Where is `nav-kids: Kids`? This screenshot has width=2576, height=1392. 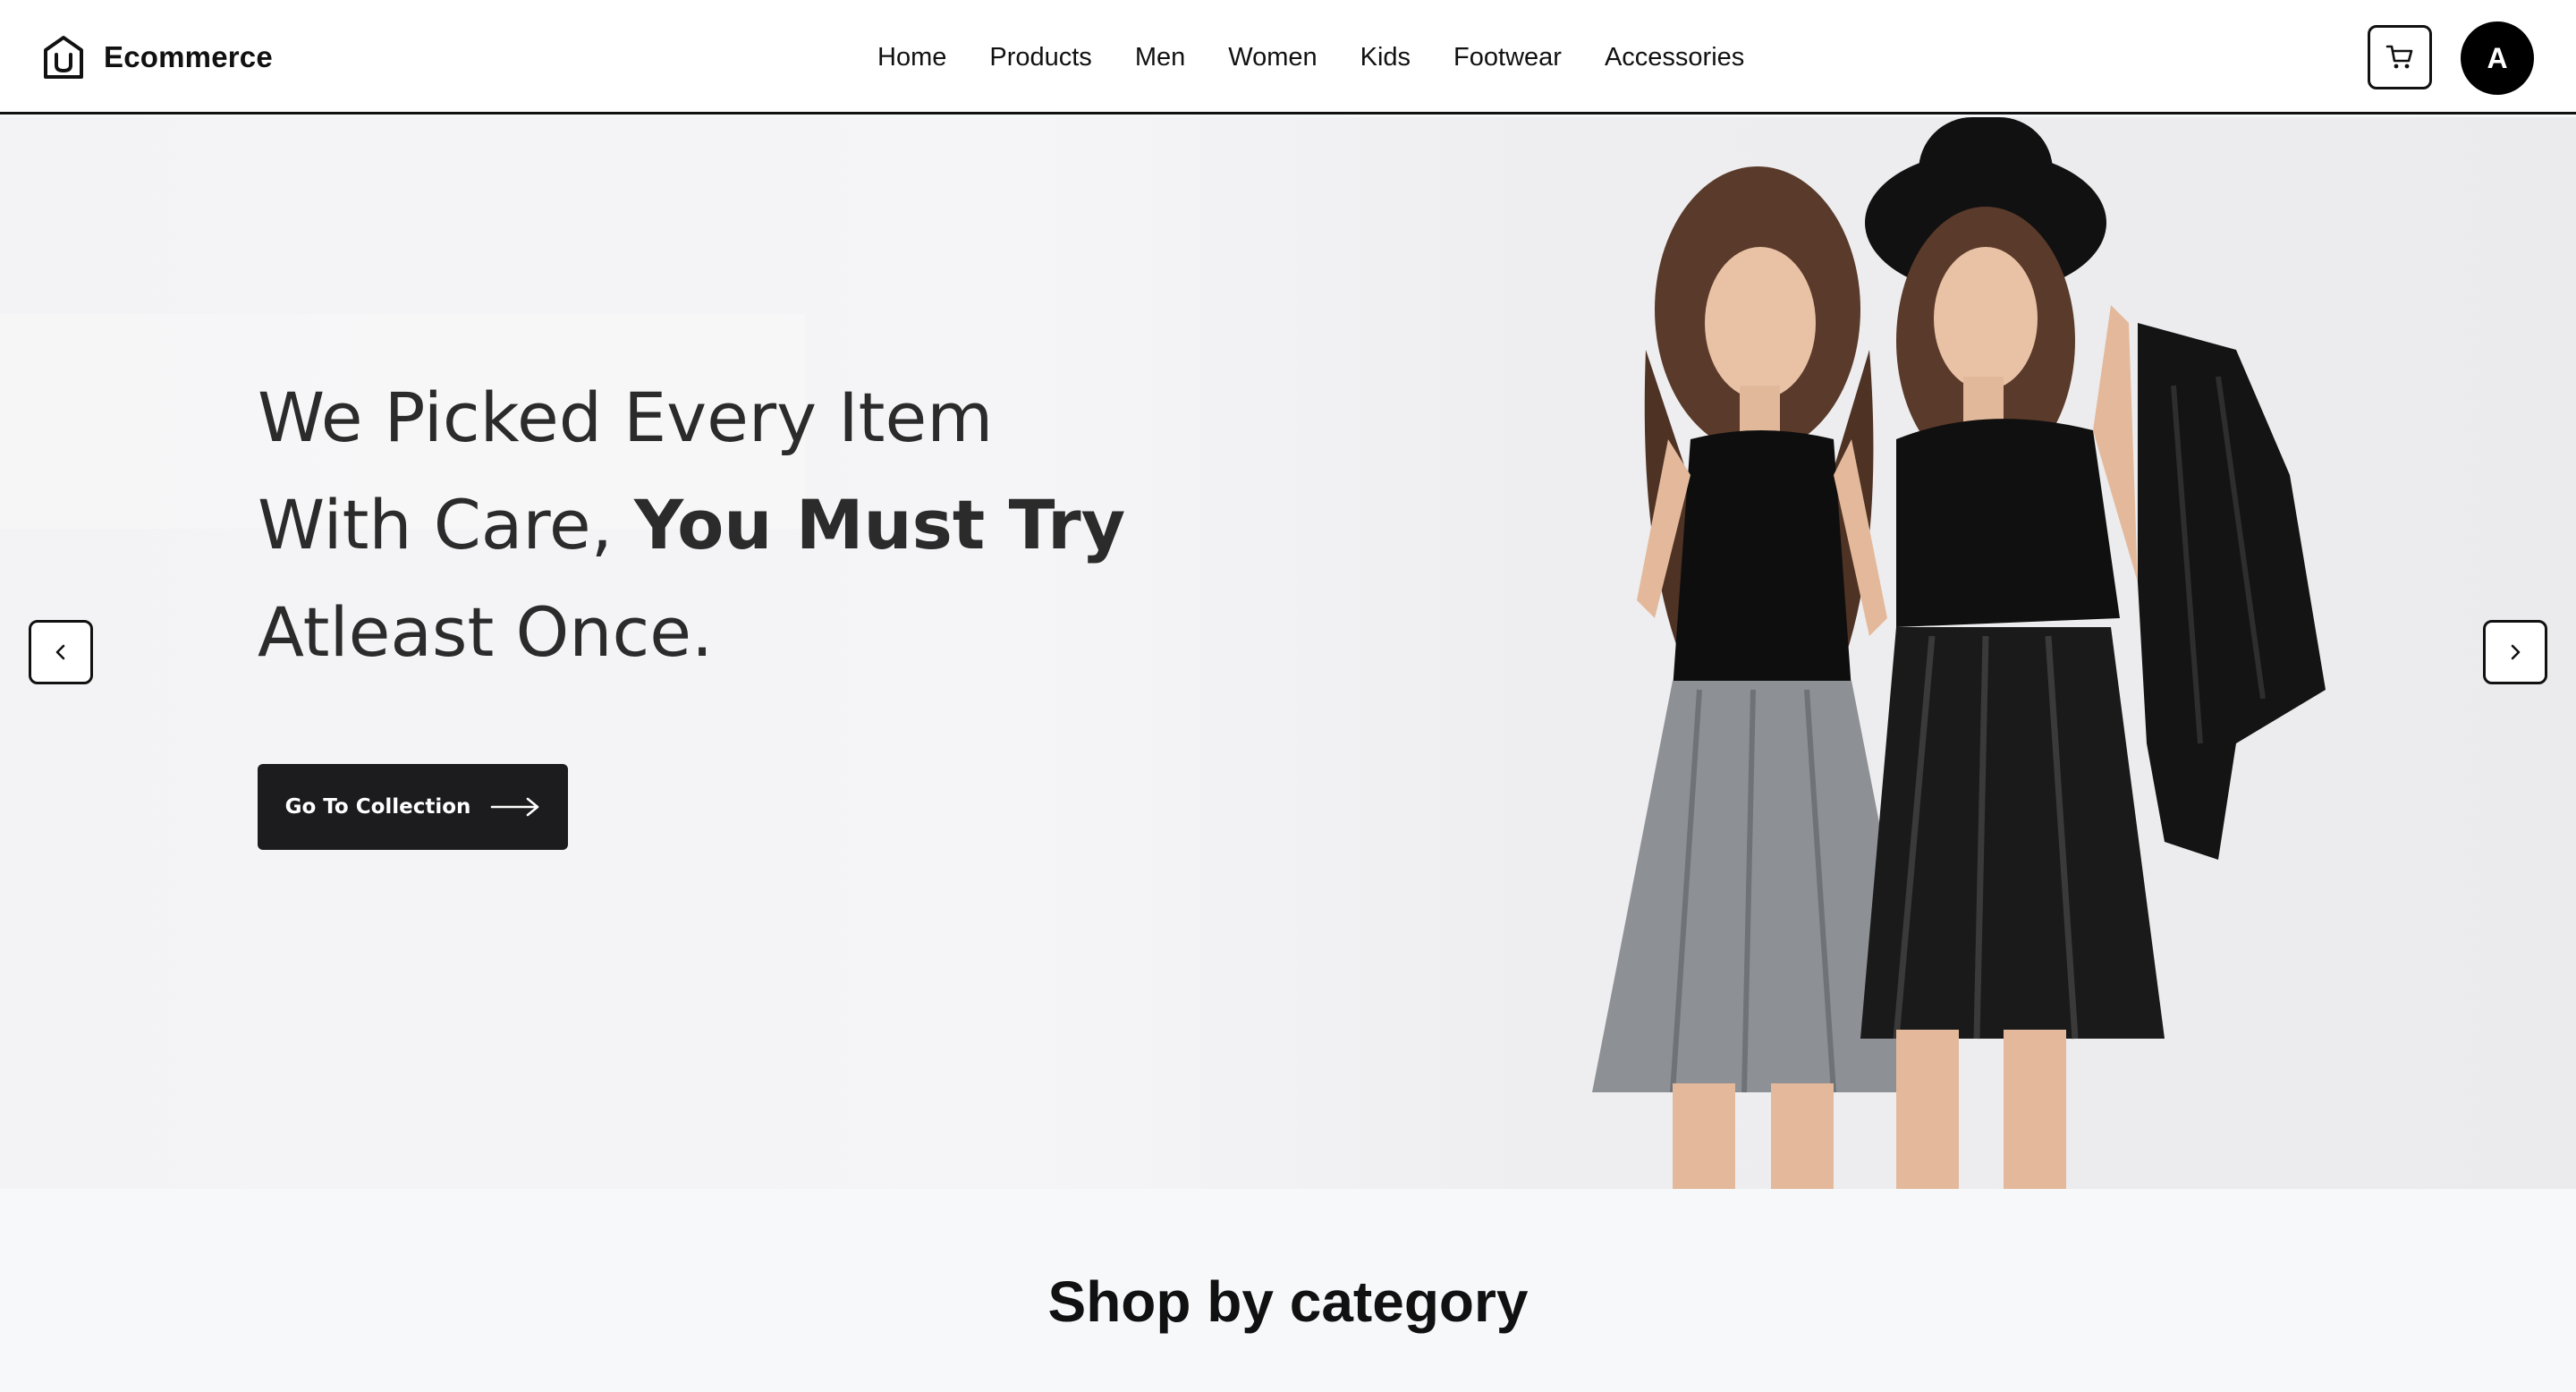 nav-kids: Kids is located at coordinates (1385, 57).